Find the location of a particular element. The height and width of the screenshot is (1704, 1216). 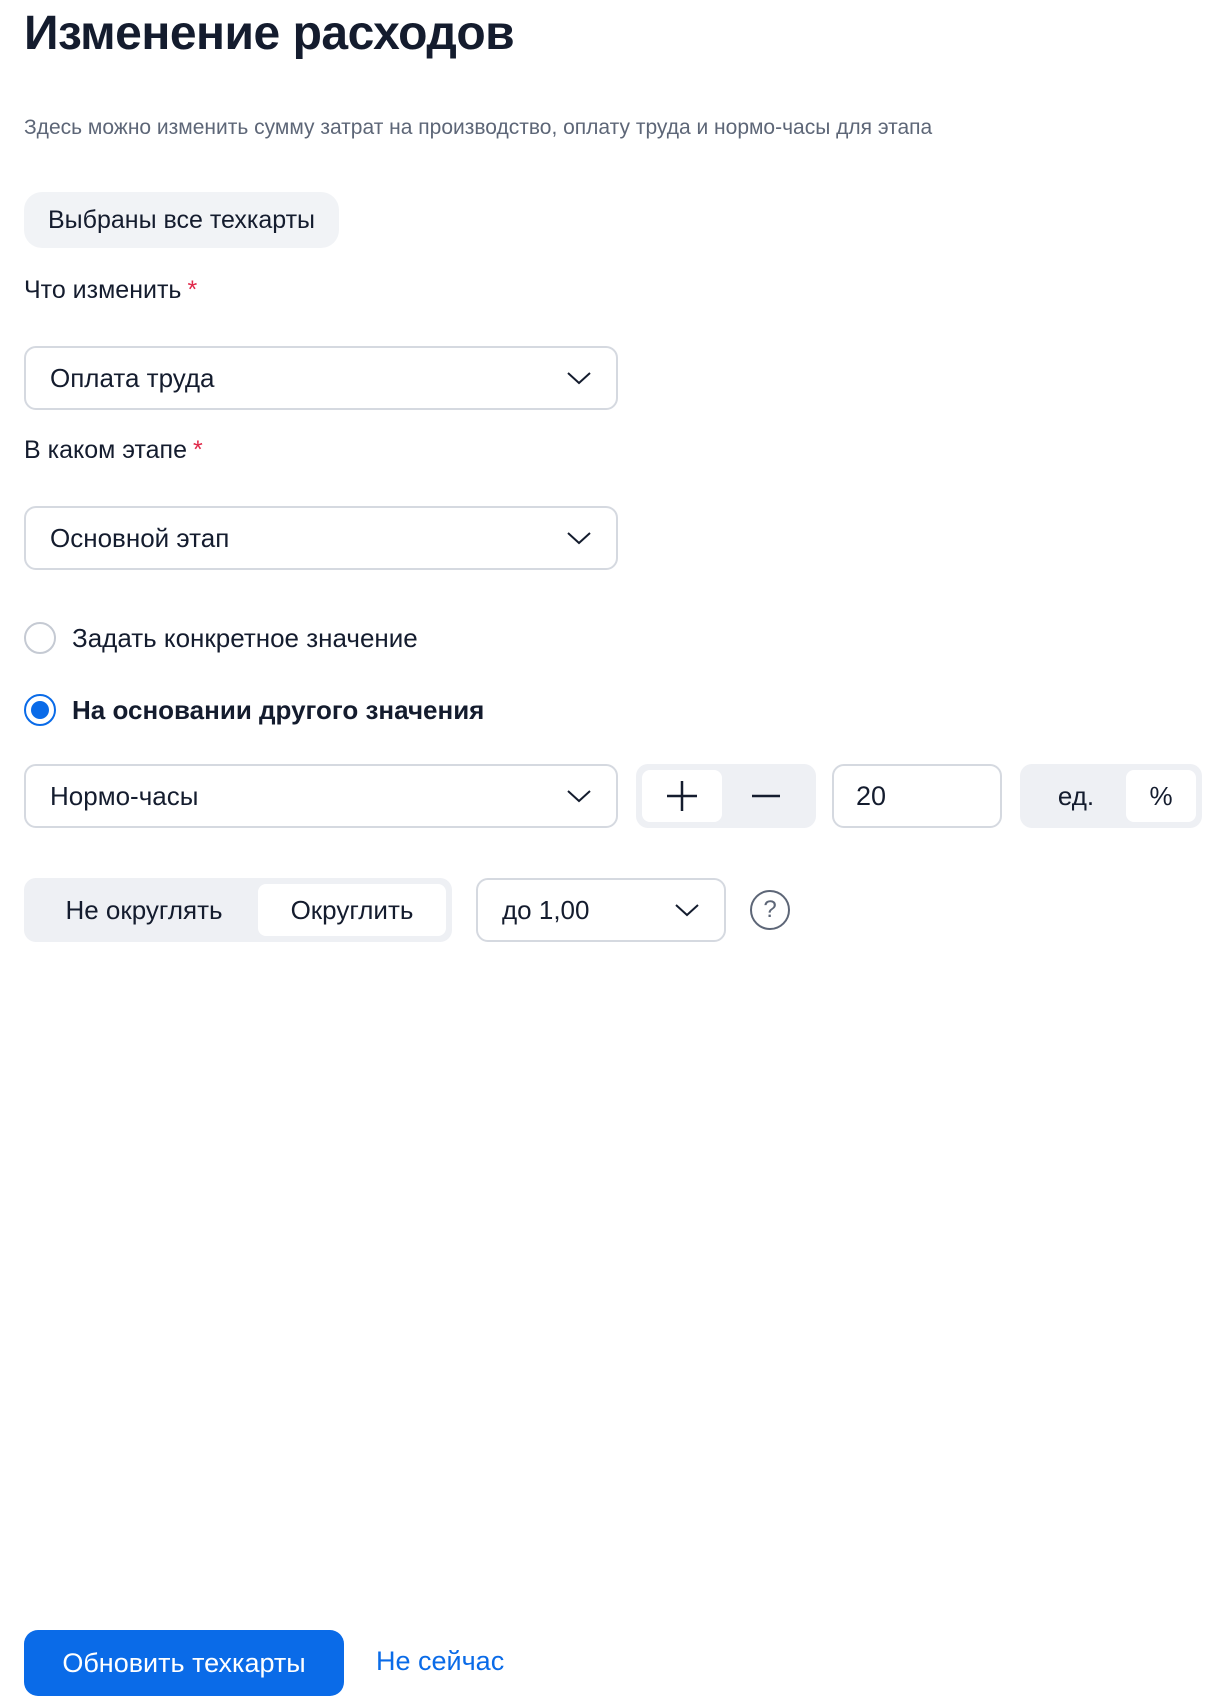

round-option: Округлить is located at coordinates (352, 910).